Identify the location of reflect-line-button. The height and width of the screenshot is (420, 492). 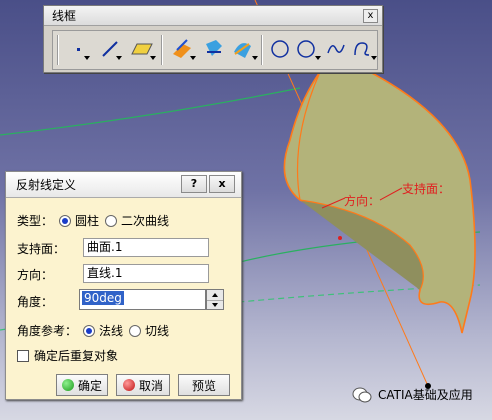
(243, 49).